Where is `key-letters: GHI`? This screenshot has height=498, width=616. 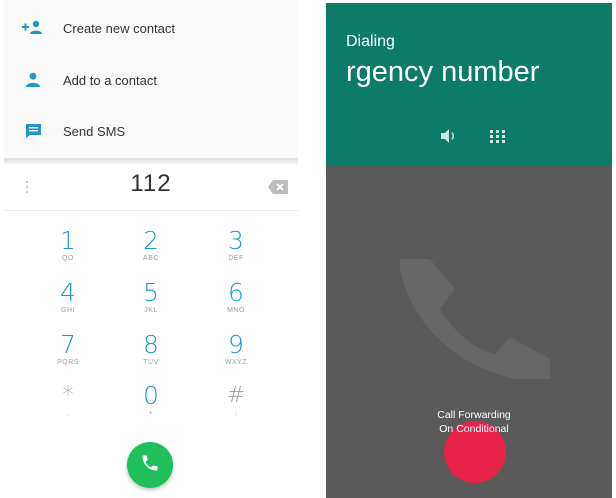
key-letters: GHI is located at coordinates (68, 310).